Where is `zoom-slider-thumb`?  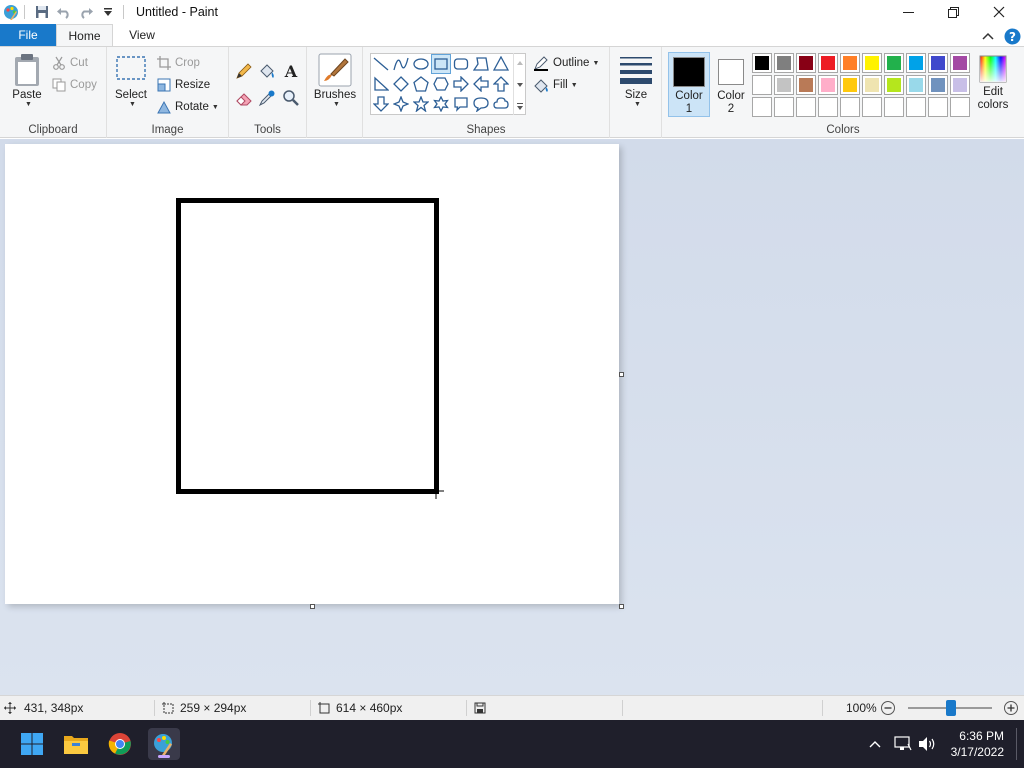 zoom-slider-thumb is located at coordinates (951, 708).